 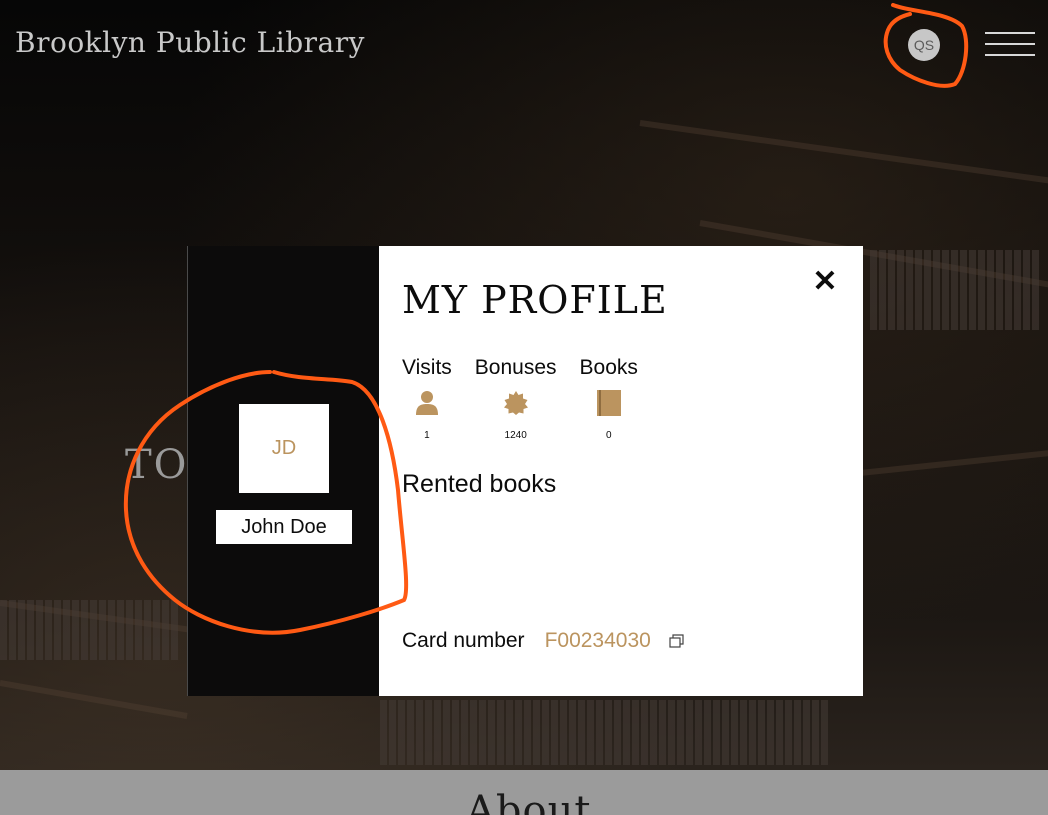 What do you see at coordinates (463, 640) in the screenshot?
I see `card-number-label: Card number` at bounding box center [463, 640].